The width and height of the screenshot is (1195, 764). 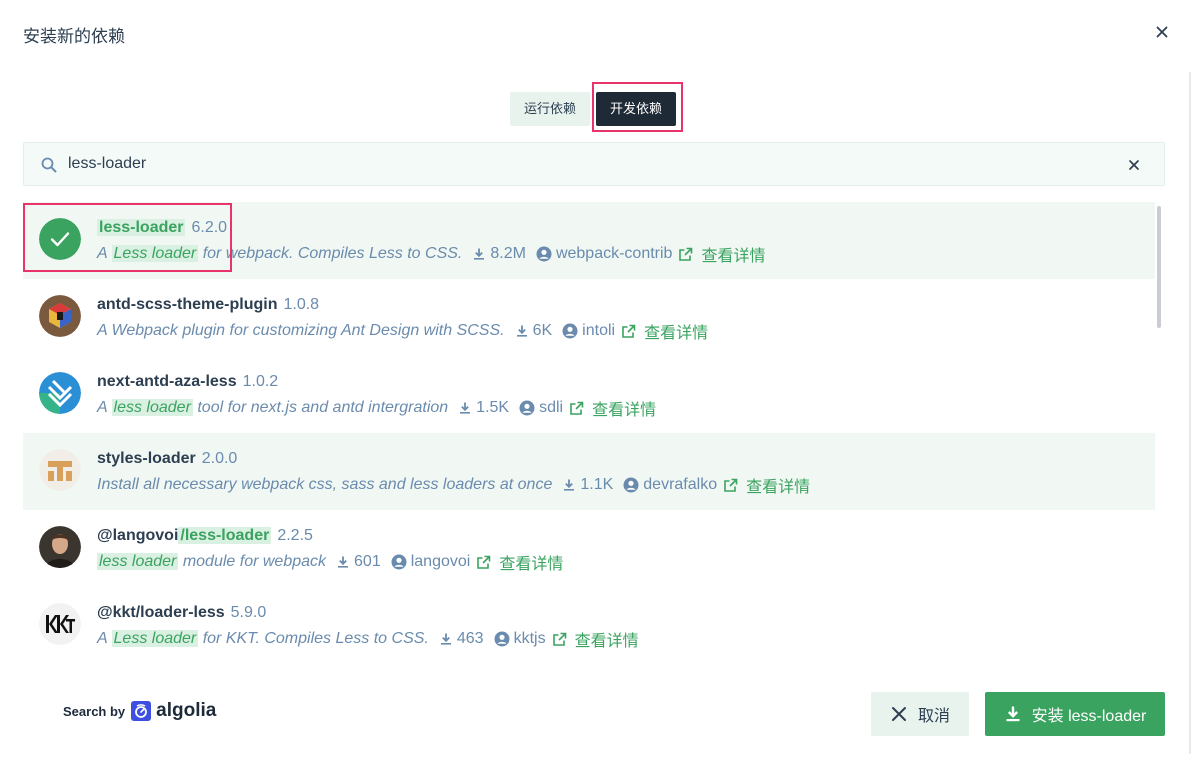 I want to click on cancel-button: 取消, so click(x=920, y=714).